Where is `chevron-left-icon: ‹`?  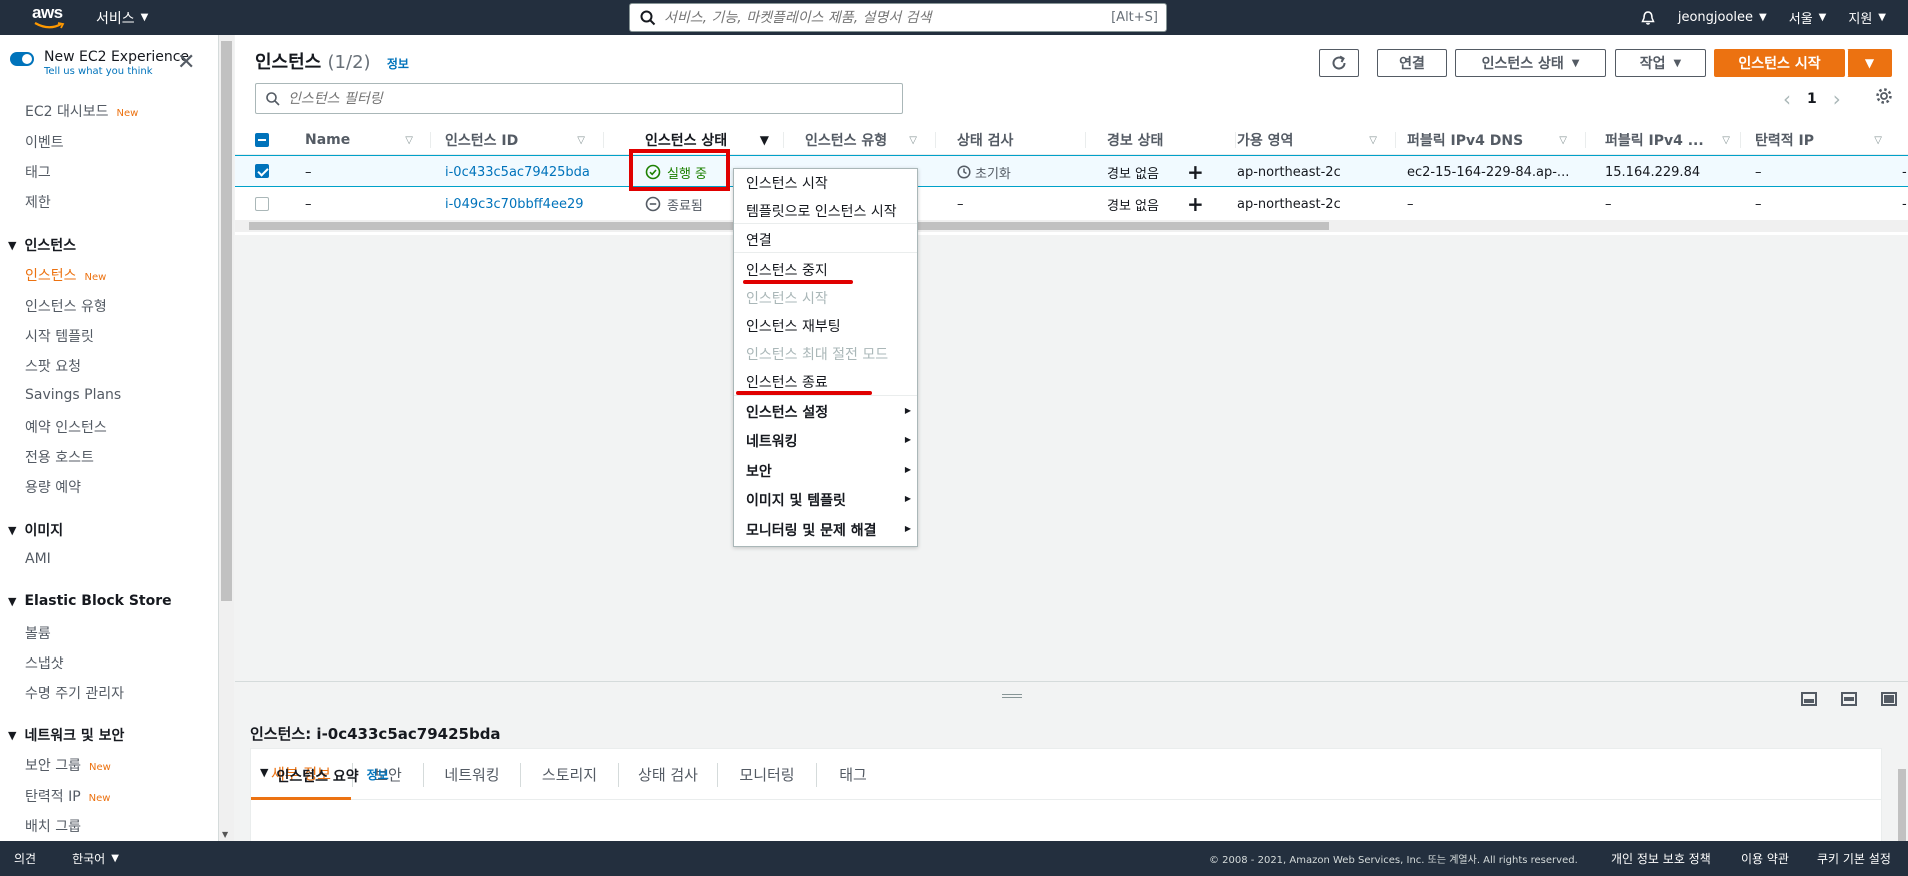
chevron-left-icon: ‹ is located at coordinates (1787, 99).